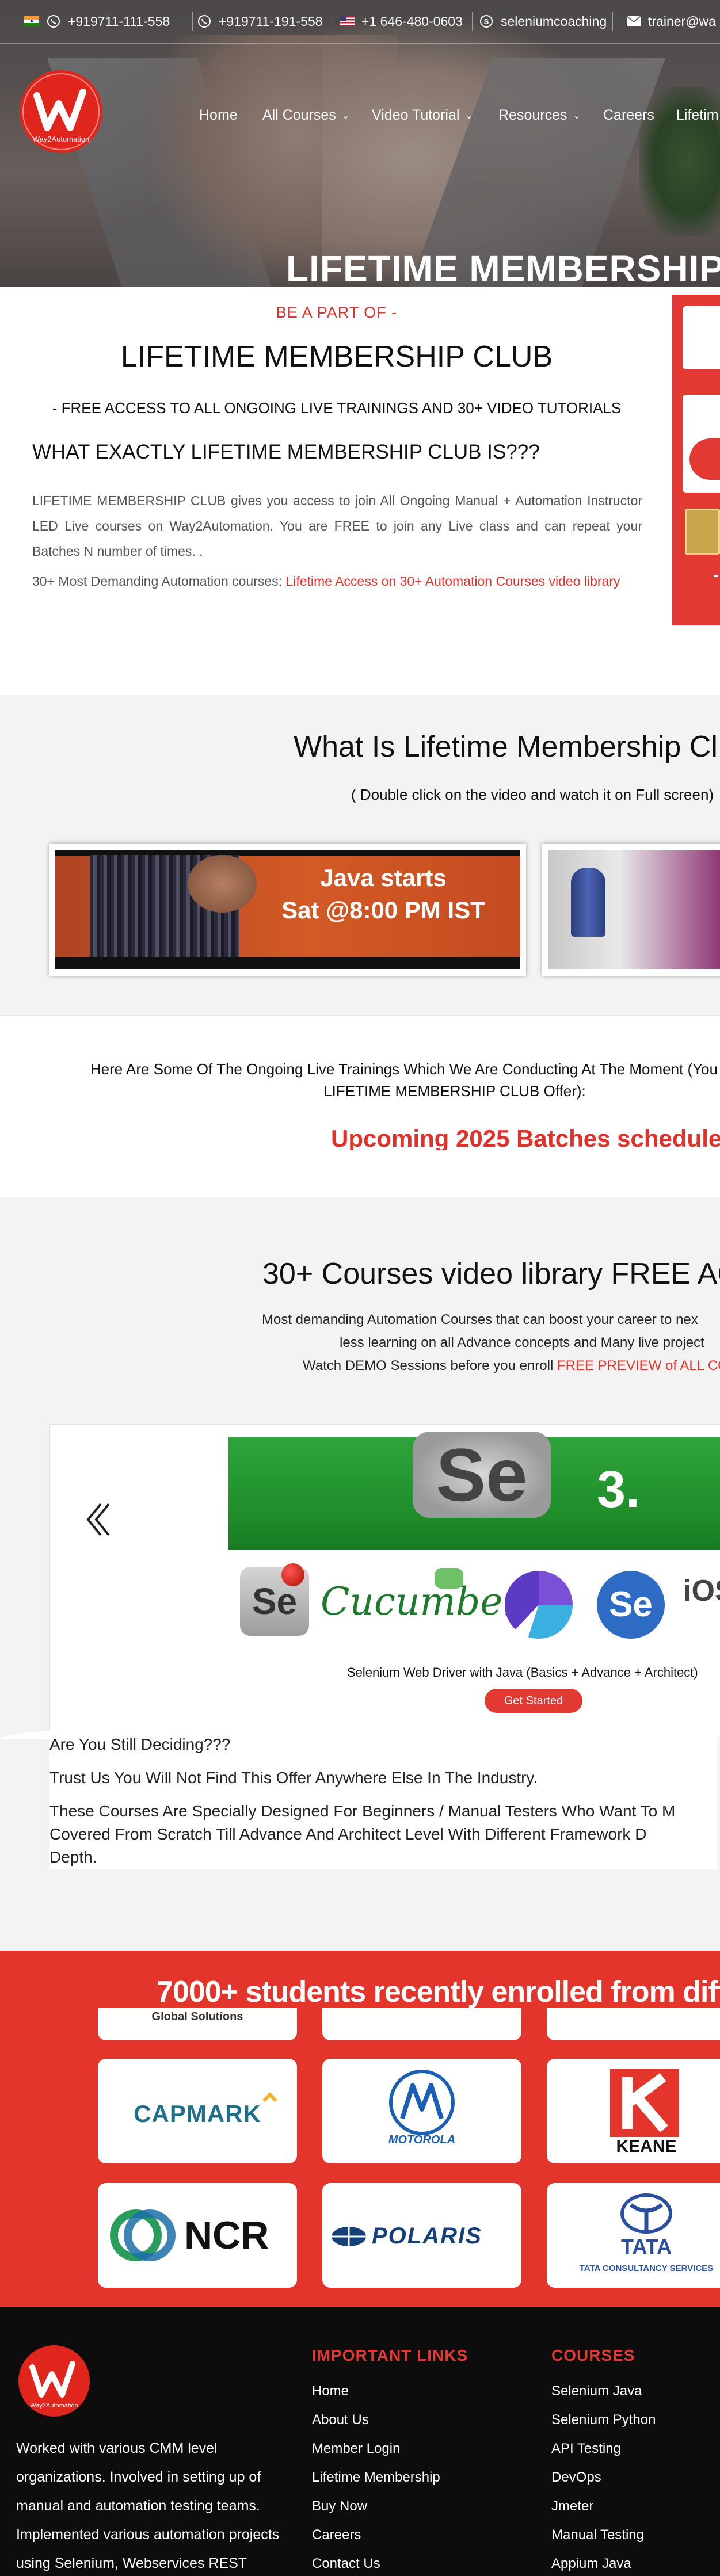  Describe the element at coordinates (591, 2564) in the screenshot. I see `footer-course-appium-java: Appium Java` at that location.